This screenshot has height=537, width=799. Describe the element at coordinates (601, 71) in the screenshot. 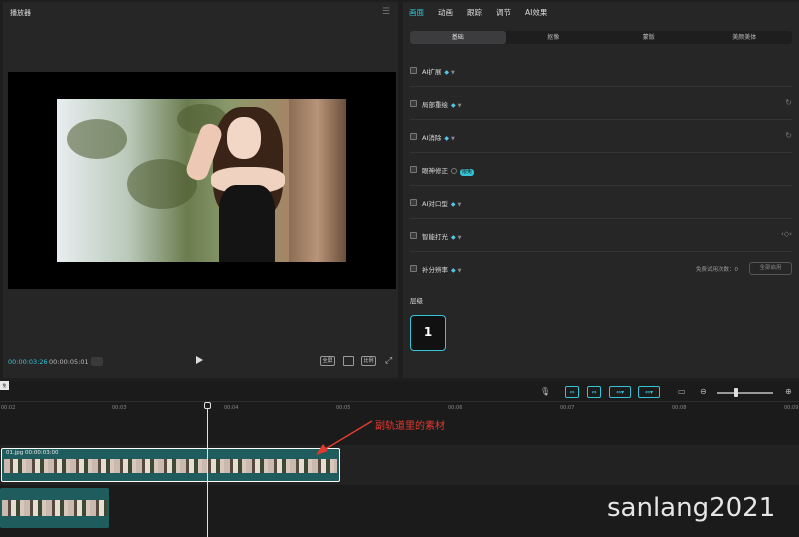

I see `row-ai-expand: AI扩展 ◆ ▼` at that location.